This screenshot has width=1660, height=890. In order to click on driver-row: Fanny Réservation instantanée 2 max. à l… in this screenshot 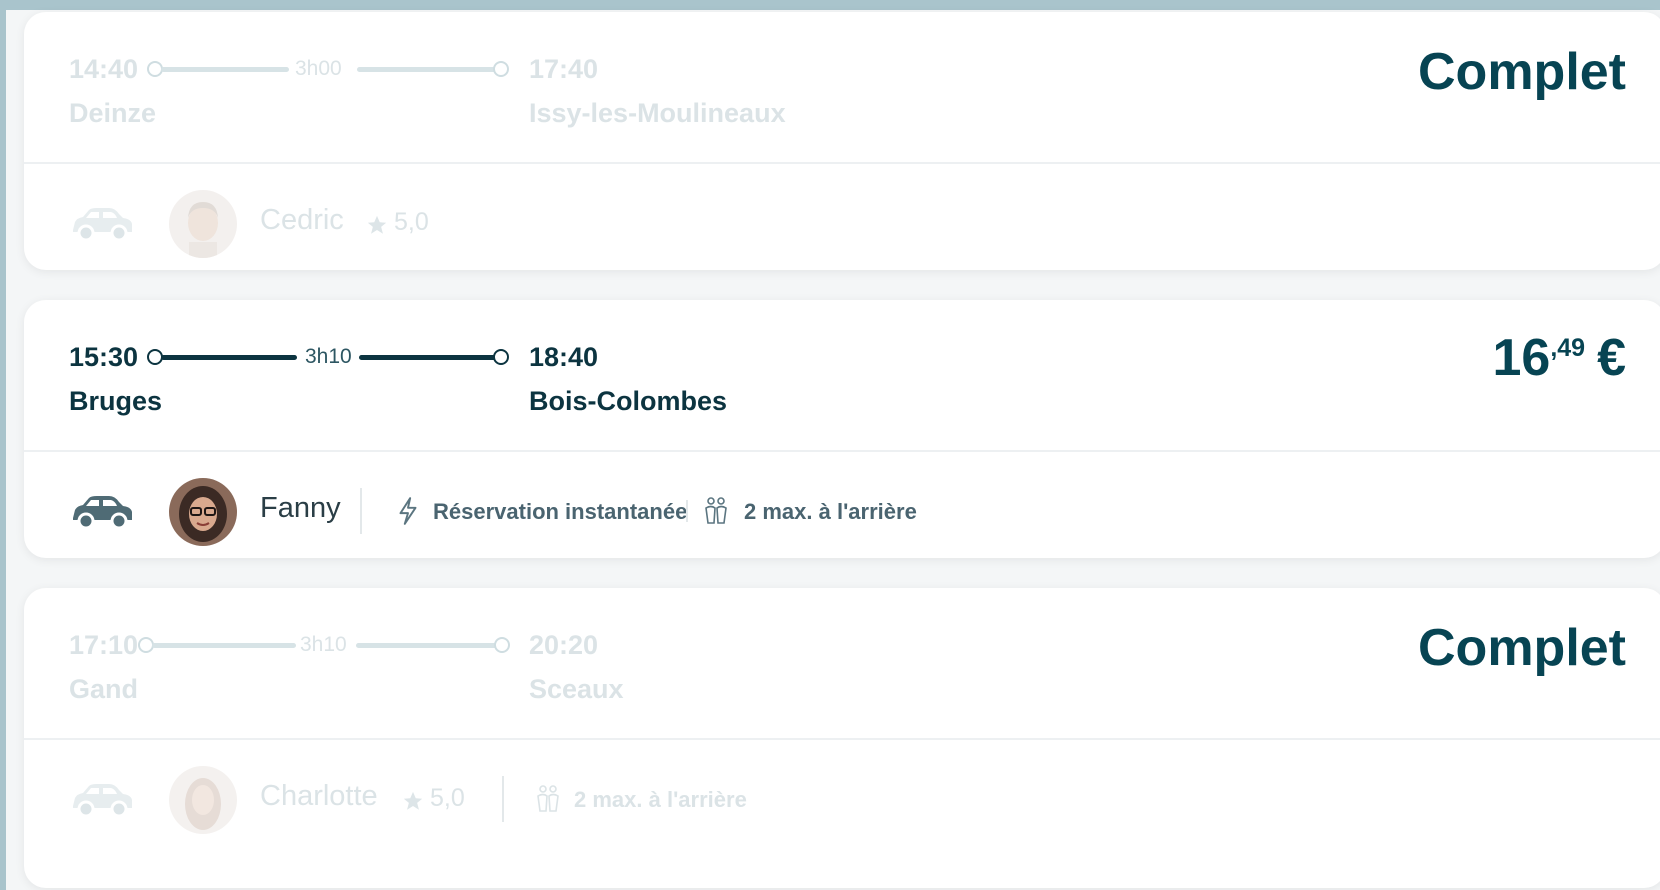, I will do `click(842, 505)`.